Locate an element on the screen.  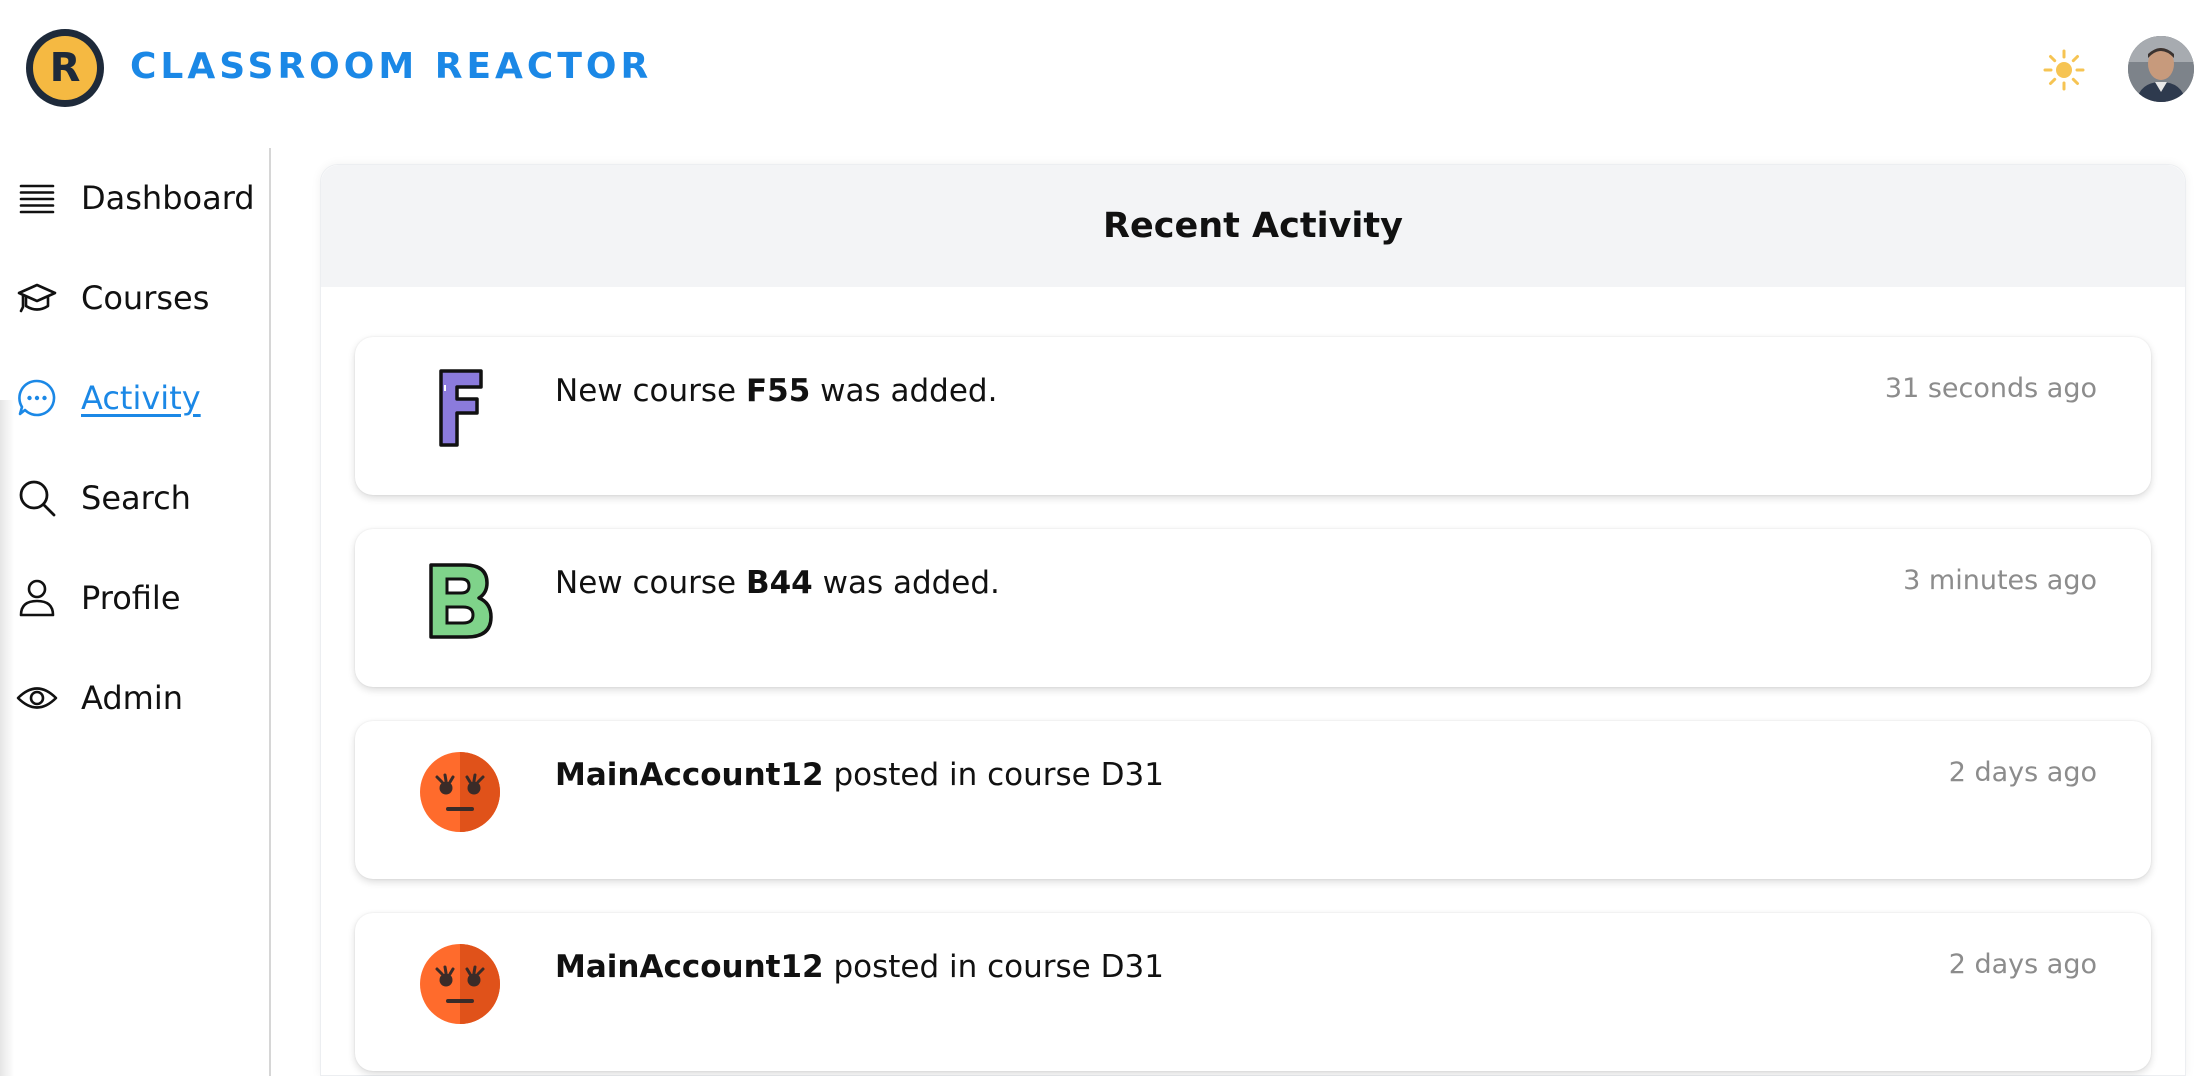
search-icon is located at coordinates (40, 498).